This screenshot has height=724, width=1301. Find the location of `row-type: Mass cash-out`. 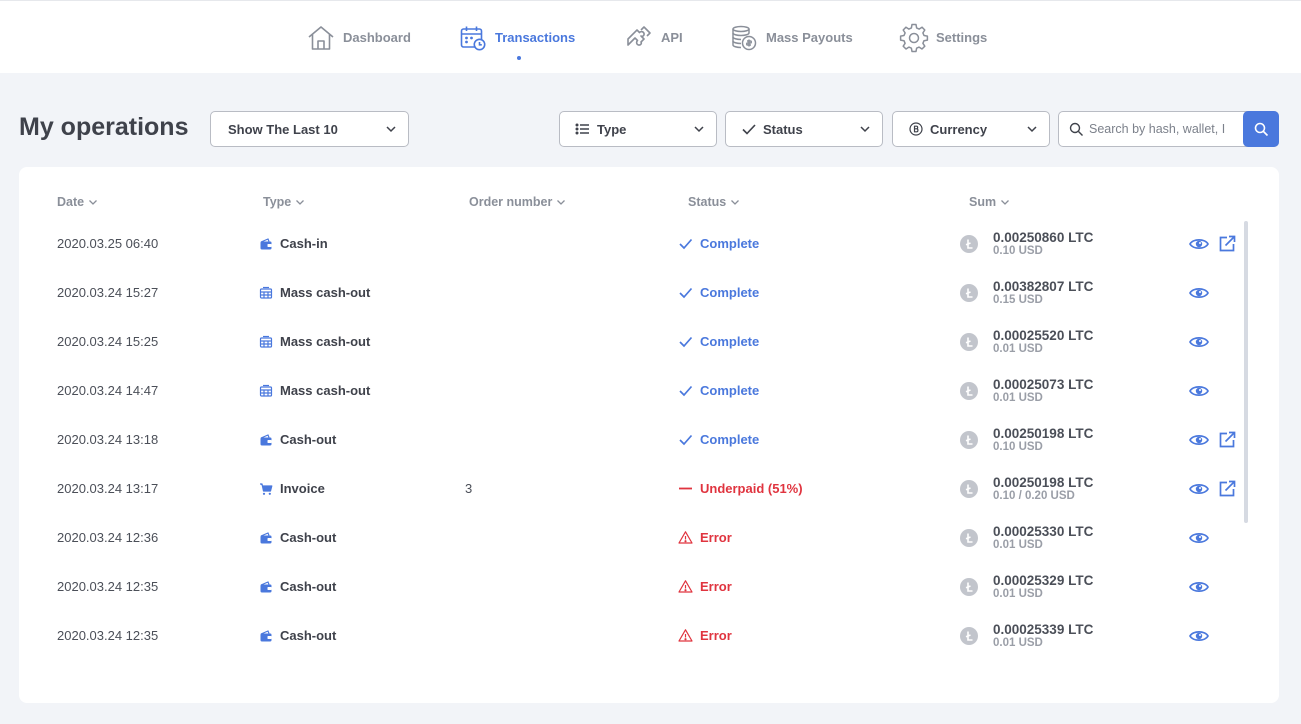

row-type: Mass cash-out is located at coordinates (314, 390).